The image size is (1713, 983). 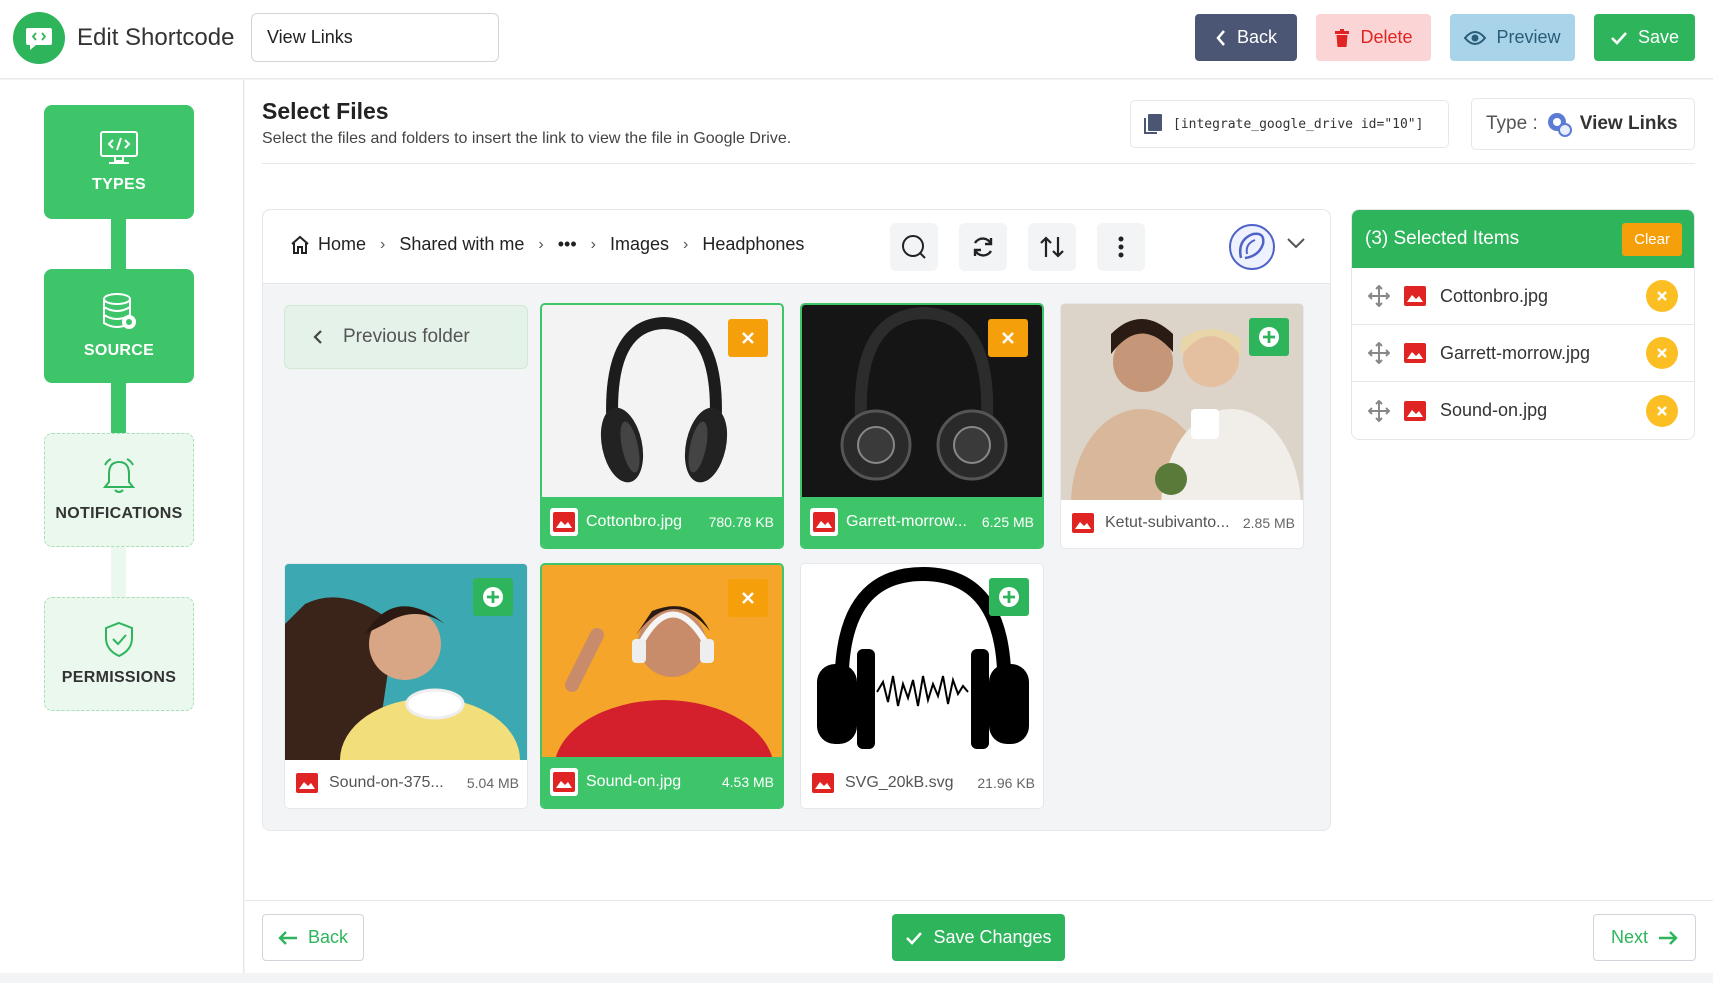 I want to click on more-options-button, so click(x=1121, y=247).